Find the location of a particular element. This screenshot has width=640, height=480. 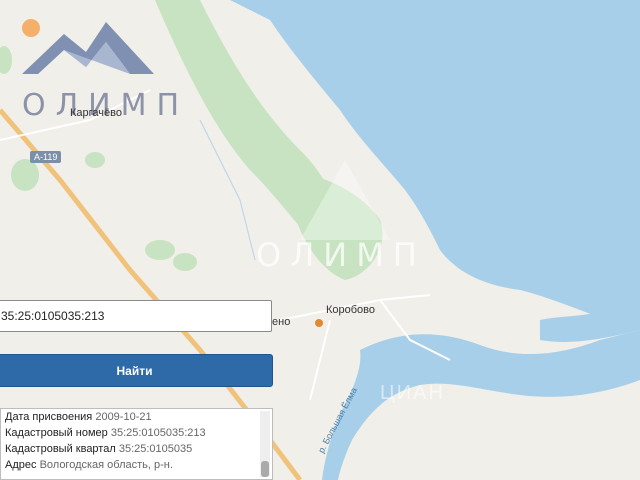

info-label: Кадастровый номер is located at coordinates (56, 433).